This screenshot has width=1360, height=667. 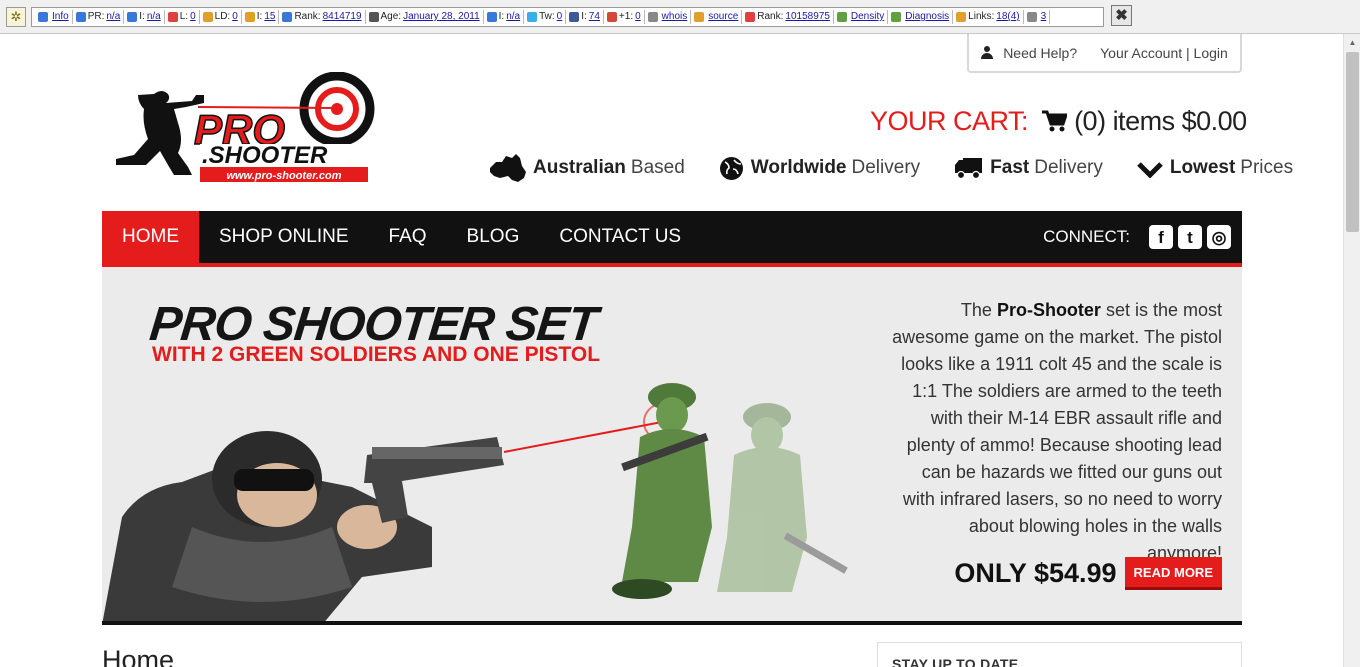 I want to click on feature-bold-text: Lowest, so click(x=1202, y=167).